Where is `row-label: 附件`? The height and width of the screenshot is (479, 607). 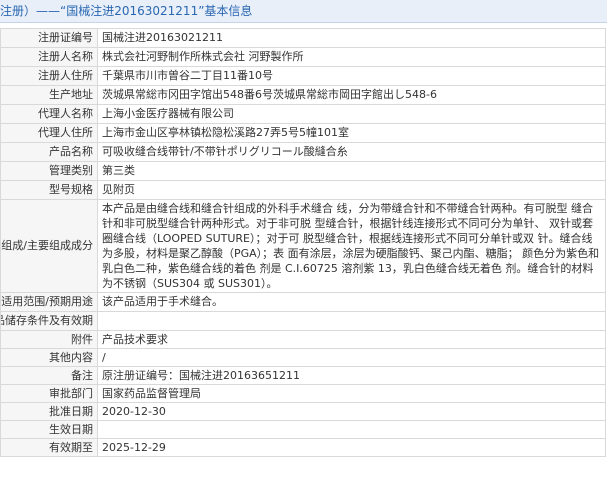
row-label: 附件 is located at coordinates (49, 339).